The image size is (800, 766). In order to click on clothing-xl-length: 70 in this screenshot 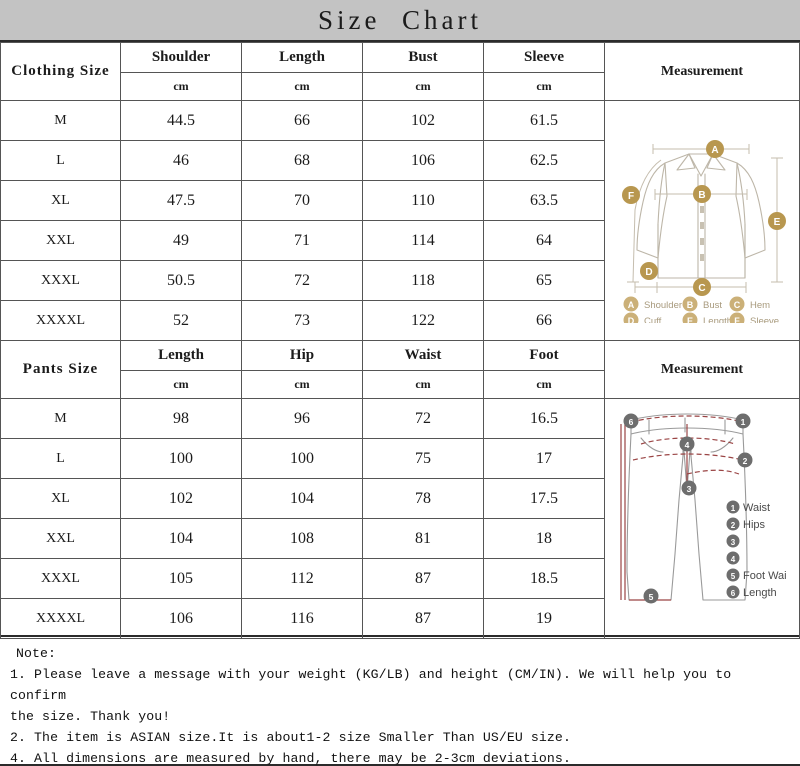, I will do `click(302, 200)`.